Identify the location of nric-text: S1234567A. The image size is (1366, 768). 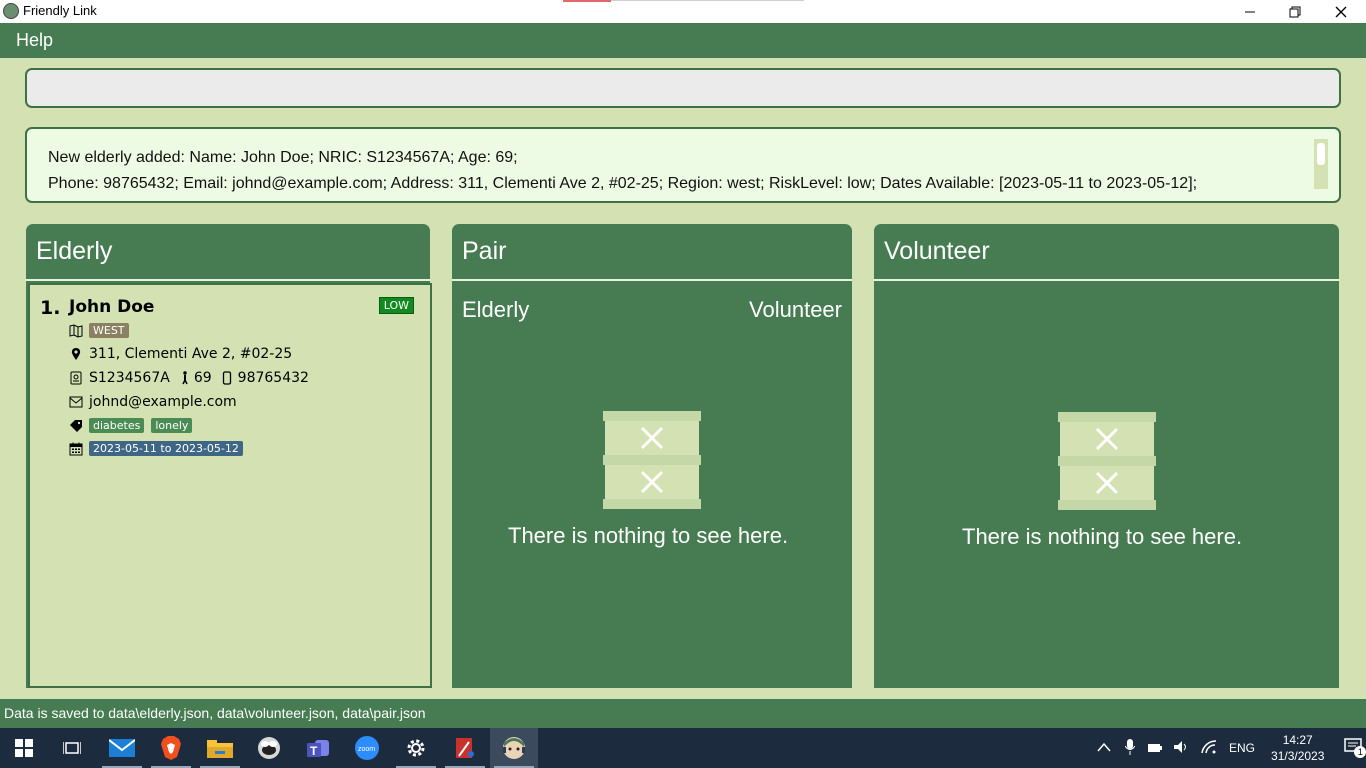
(129, 378).